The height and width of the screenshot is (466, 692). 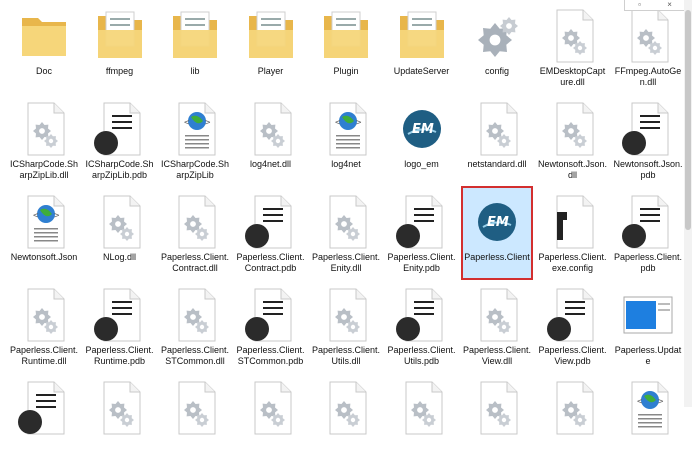 I want to click on window-controls: ▫ ×, so click(x=655, y=5).